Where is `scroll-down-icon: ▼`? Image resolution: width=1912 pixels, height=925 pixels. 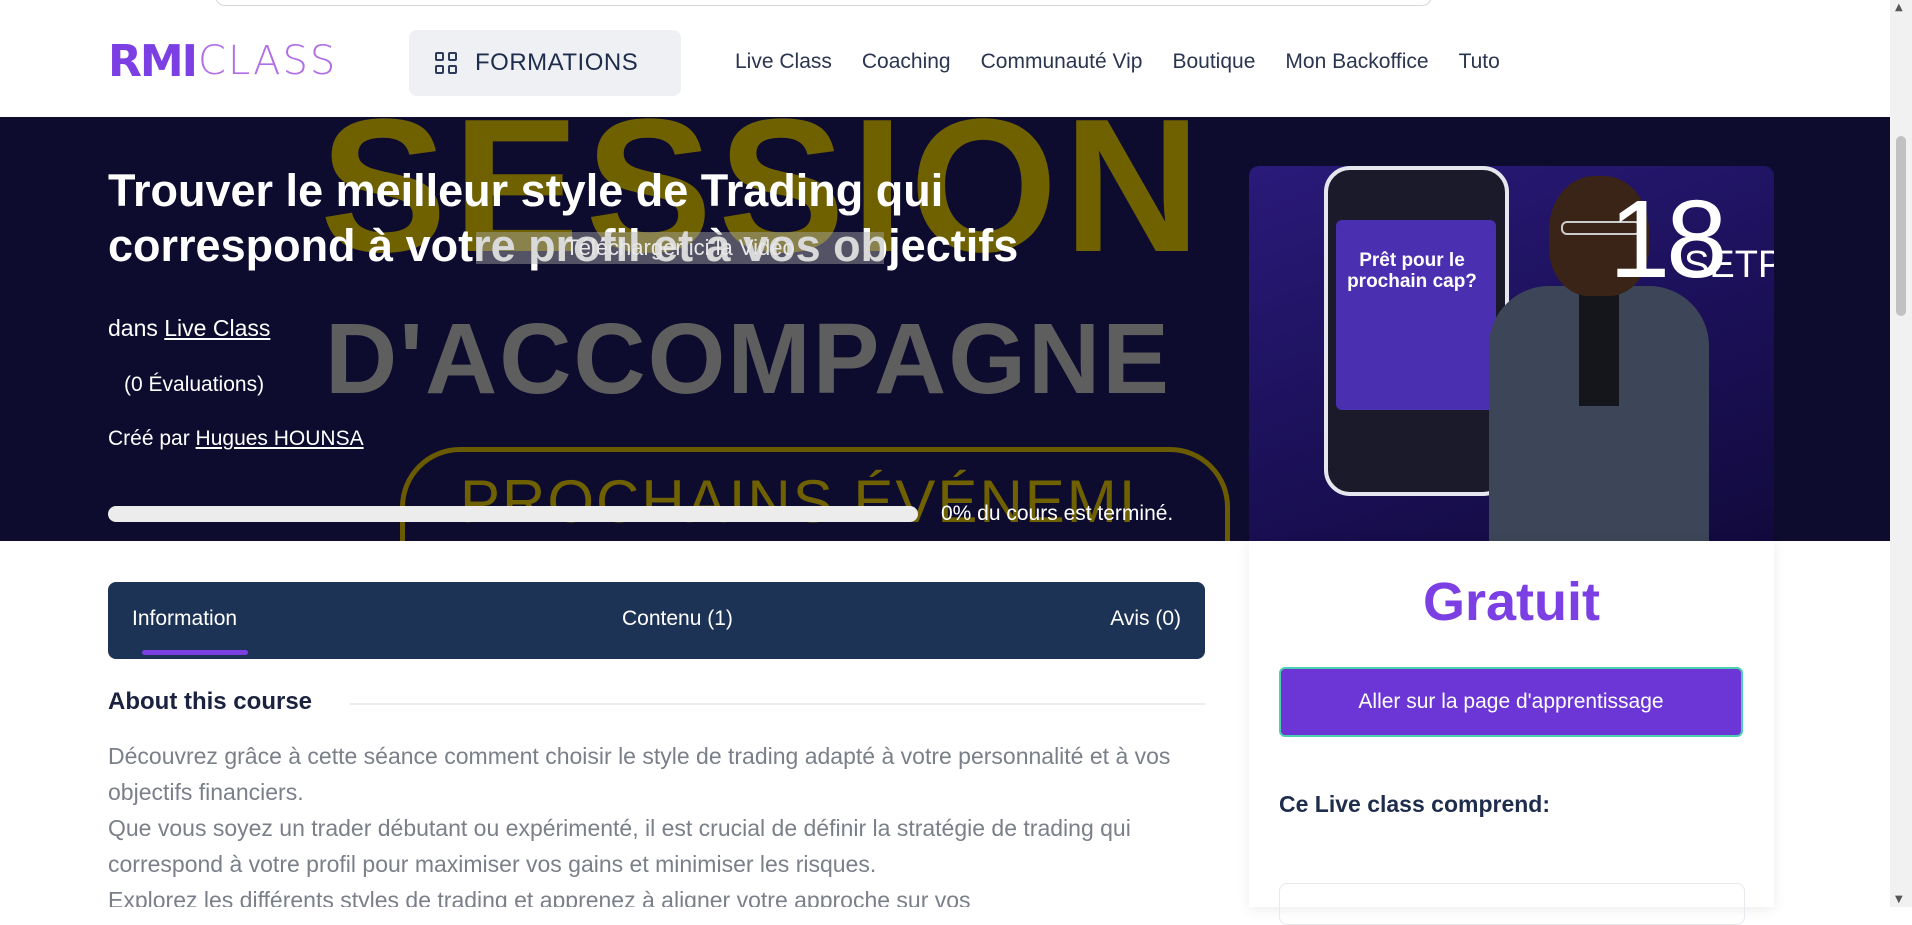 scroll-down-icon: ▼ is located at coordinates (1899, 899).